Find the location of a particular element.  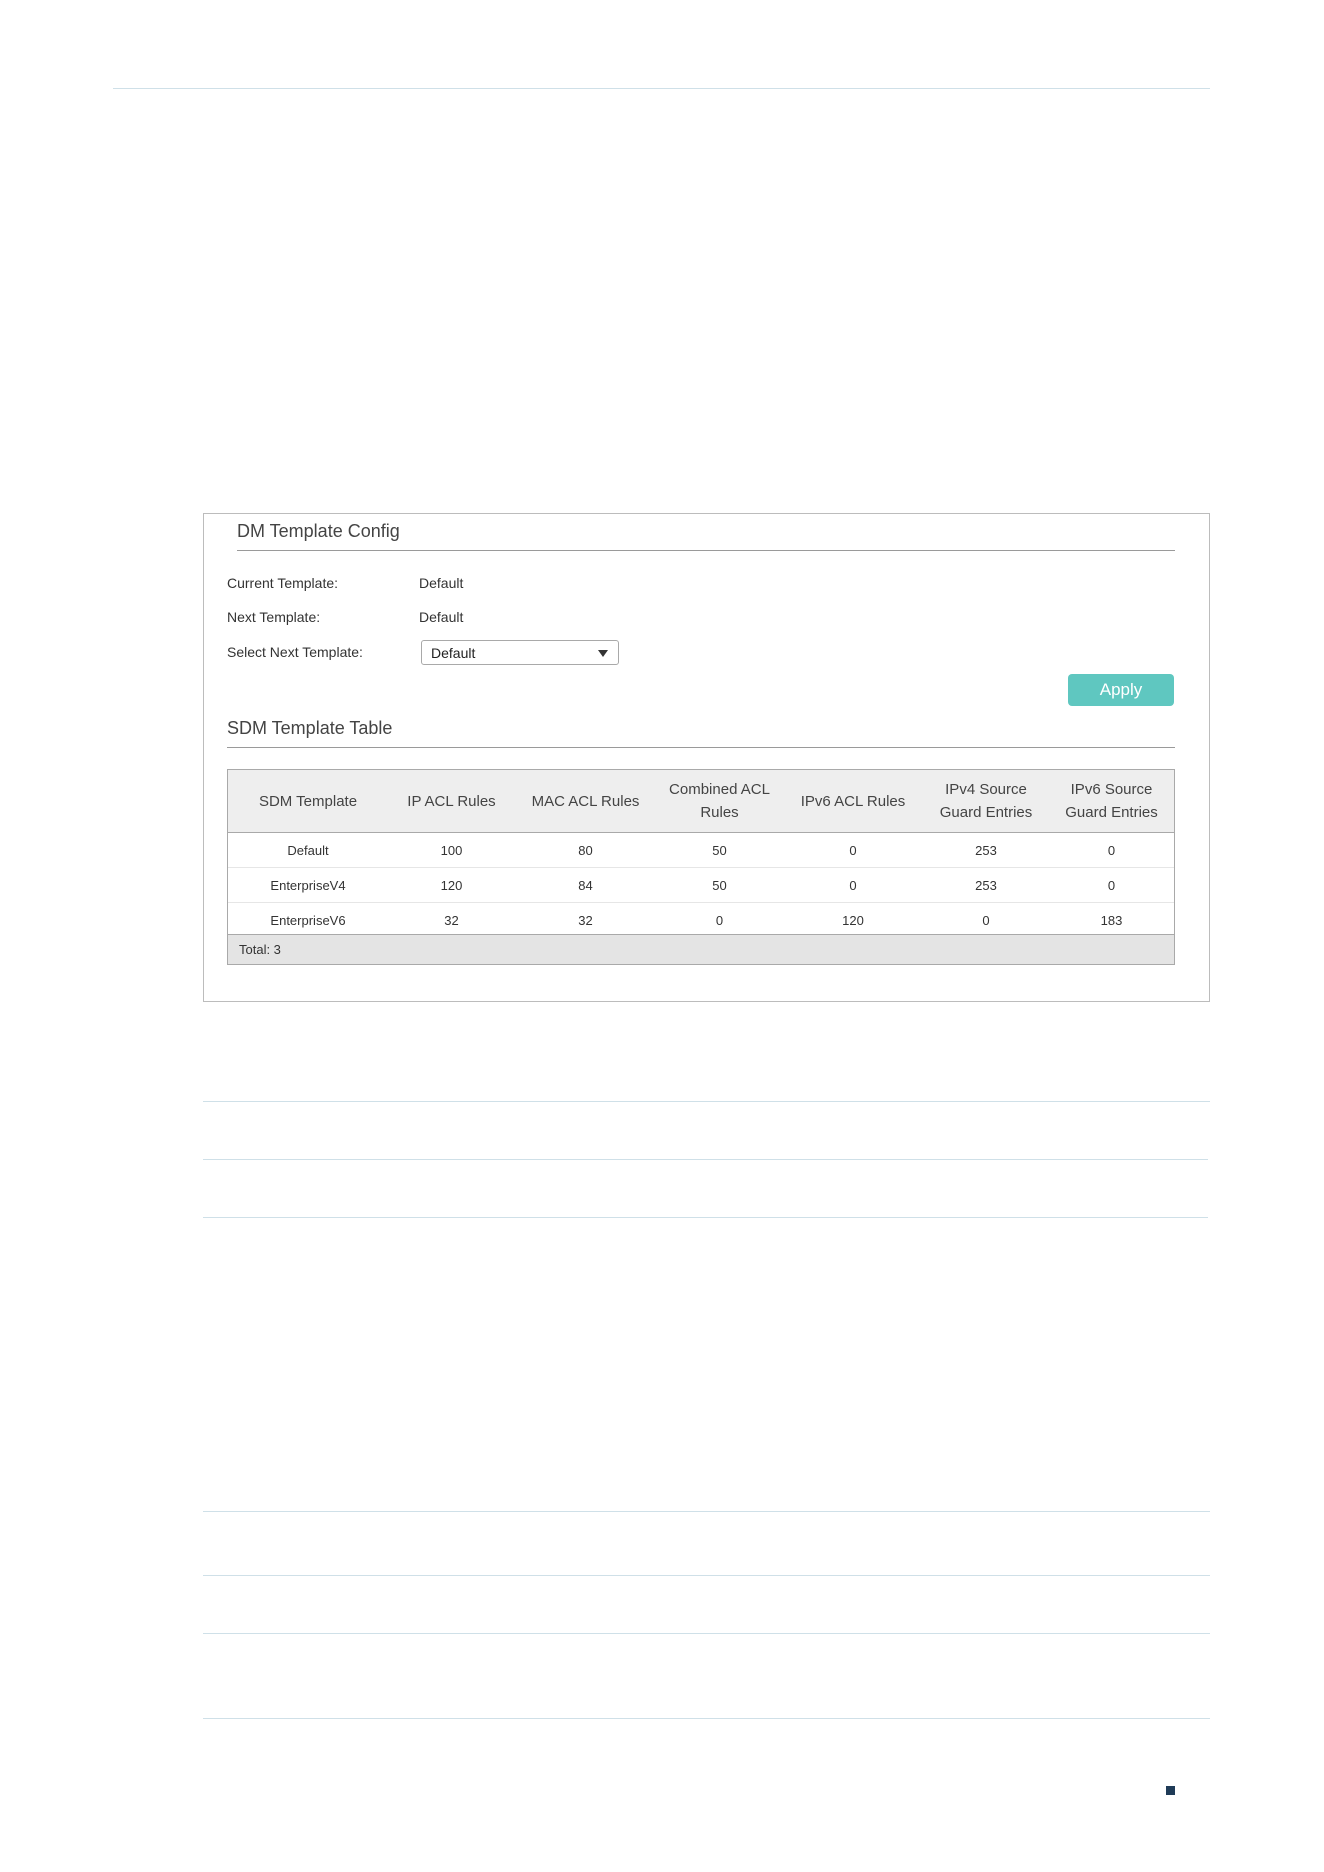

table-cell: 100 is located at coordinates (451, 850).